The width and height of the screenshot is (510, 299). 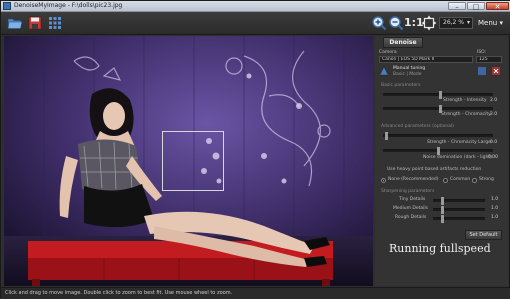 I want to click on radio-strong-label: Strong, so click(x=486, y=179).